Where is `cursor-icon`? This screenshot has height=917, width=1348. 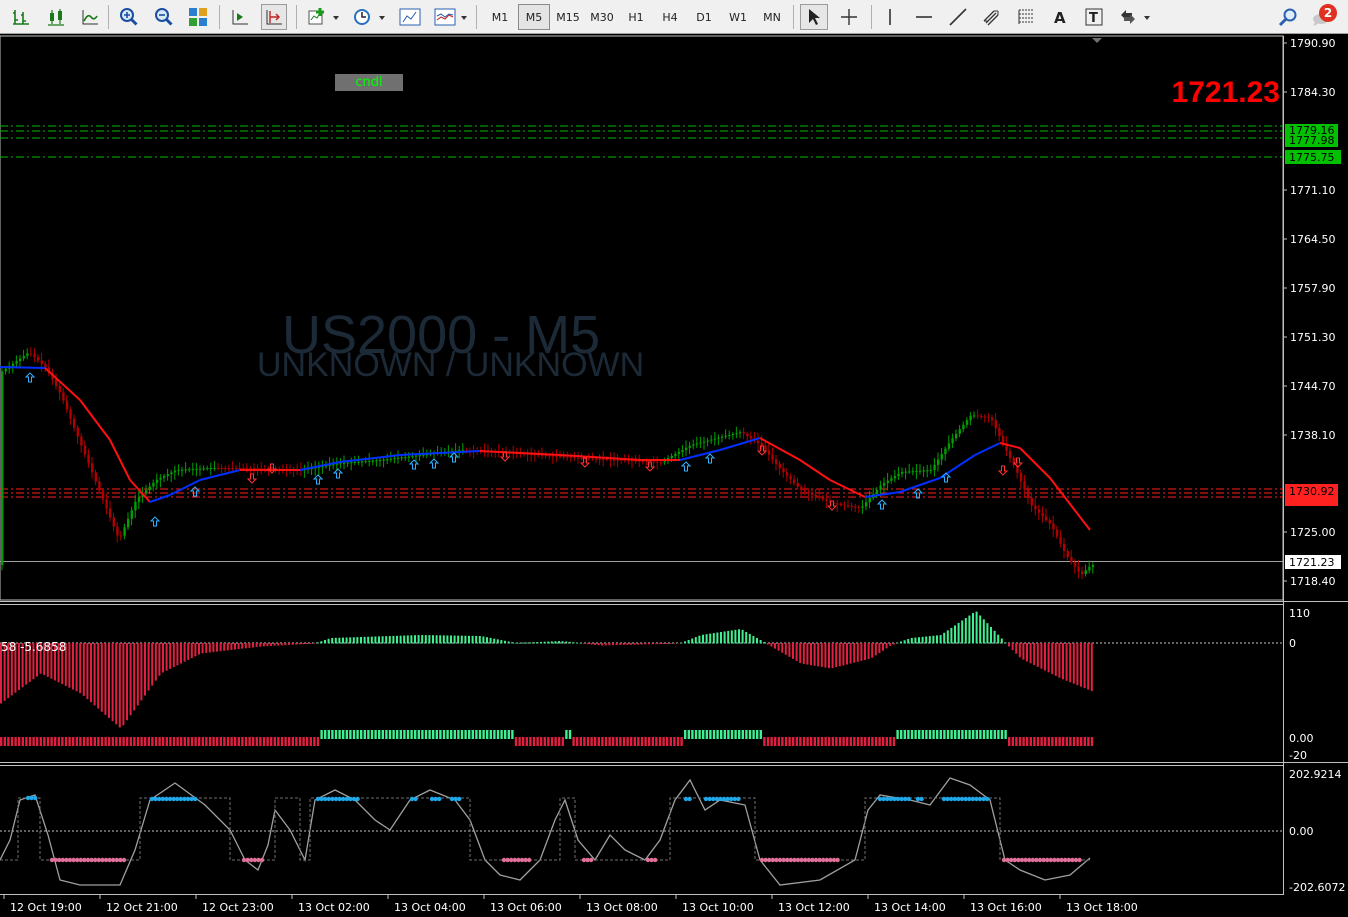
cursor-icon is located at coordinates (814, 17).